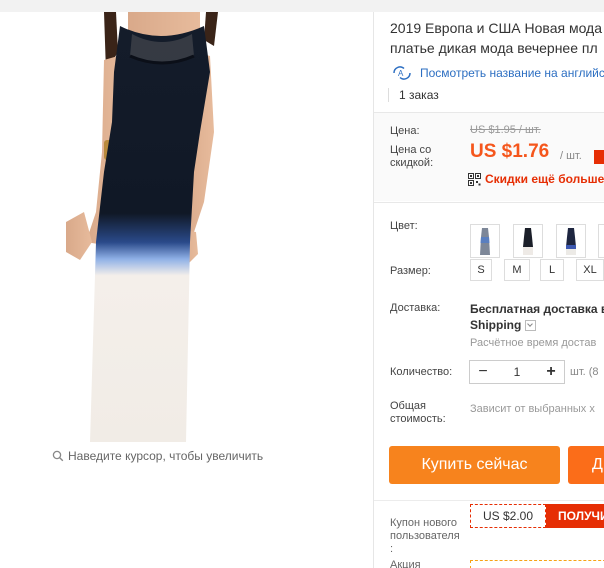 The height and width of the screenshot is (568, 604). What do you see at coordinates (495, 325) in the screenshot?
I see `shipping-method-text: Shipping` at bounding box center [495, 325].